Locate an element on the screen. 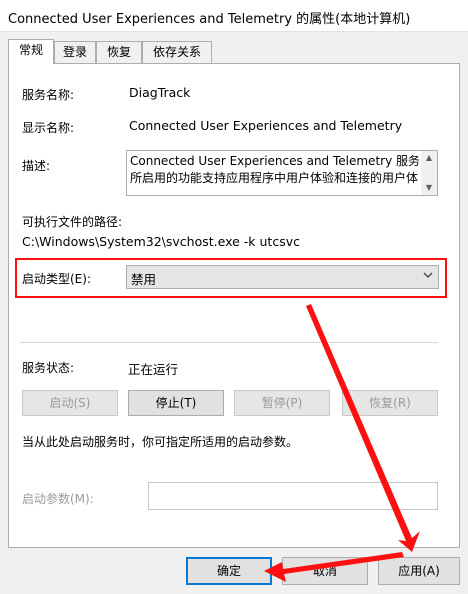 This screenshot has width=468, height=594. display-name-value: Connected User Experiences and Telemetry is located at coordinates (266, 125).